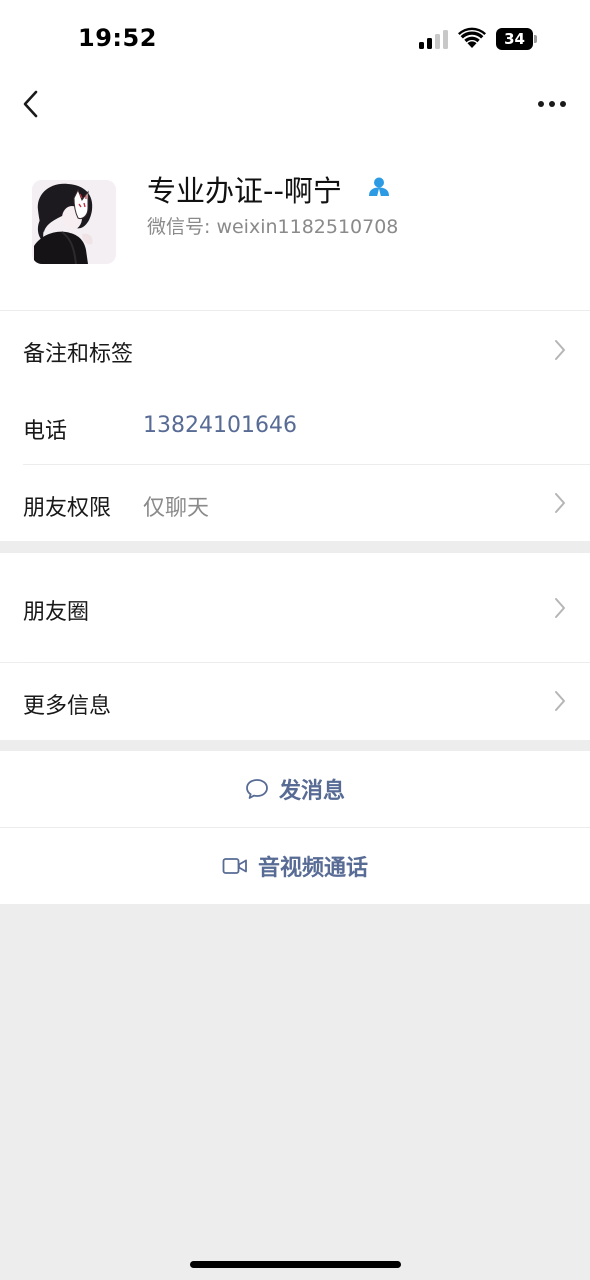 The height and width of the screenshot is (1280, 590). What do you see at coordinates (434, 39) in the screenshot?
I see `cellular-signal-icon` at bounding box center [434, 39].